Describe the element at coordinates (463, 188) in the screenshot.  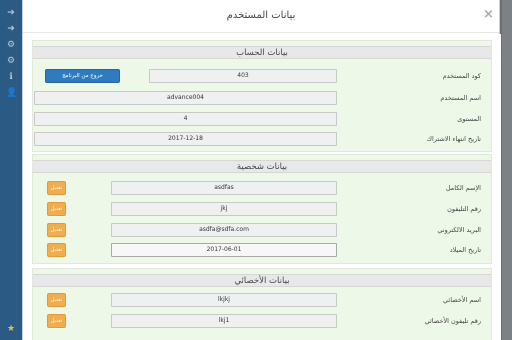
I see `fullname-label: الإسم الكامل` at that location.